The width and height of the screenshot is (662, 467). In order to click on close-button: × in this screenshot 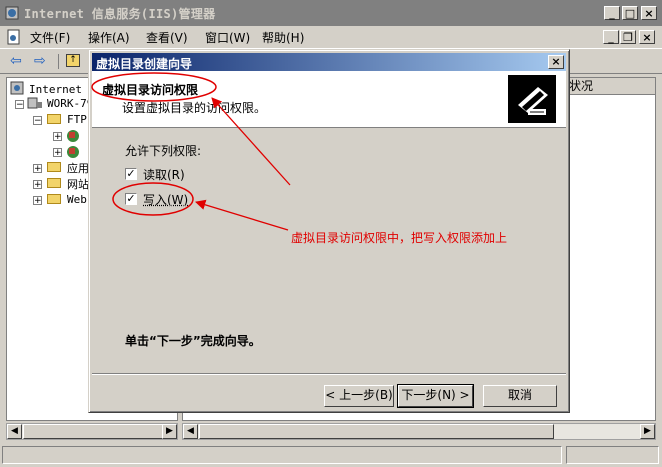, I will do `click(649, 13)`.